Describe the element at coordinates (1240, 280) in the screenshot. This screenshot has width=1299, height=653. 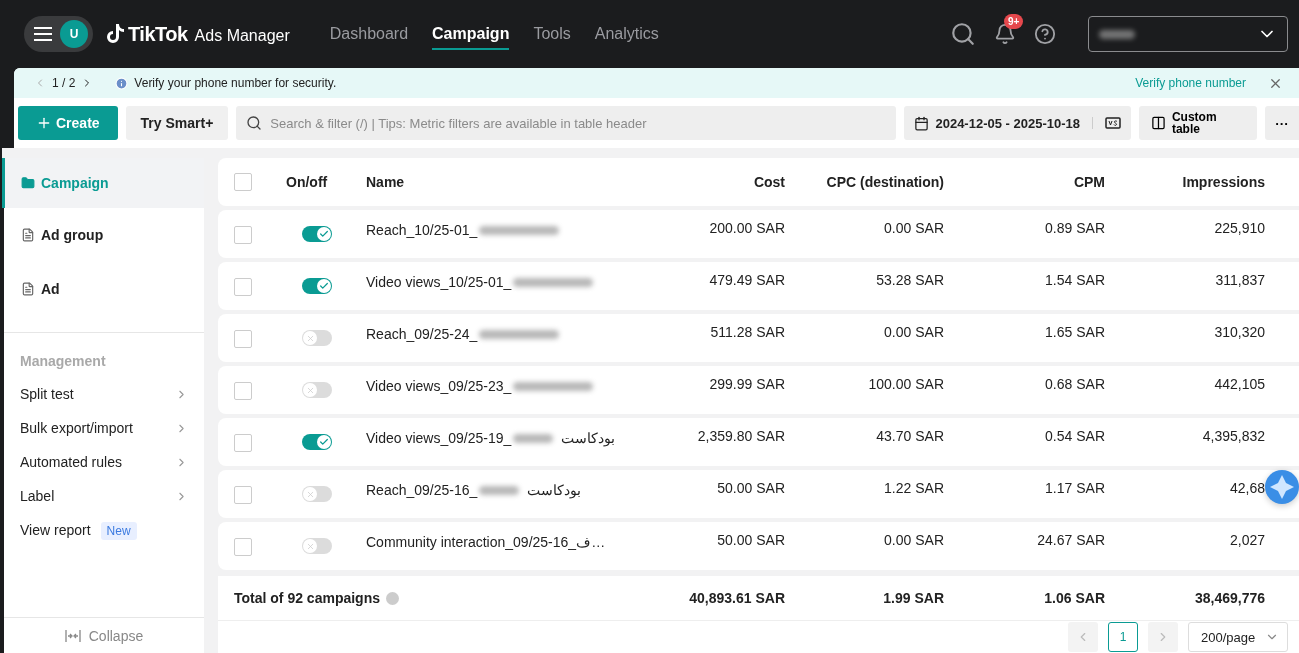
I see `table-cell: 311,837` at that location.